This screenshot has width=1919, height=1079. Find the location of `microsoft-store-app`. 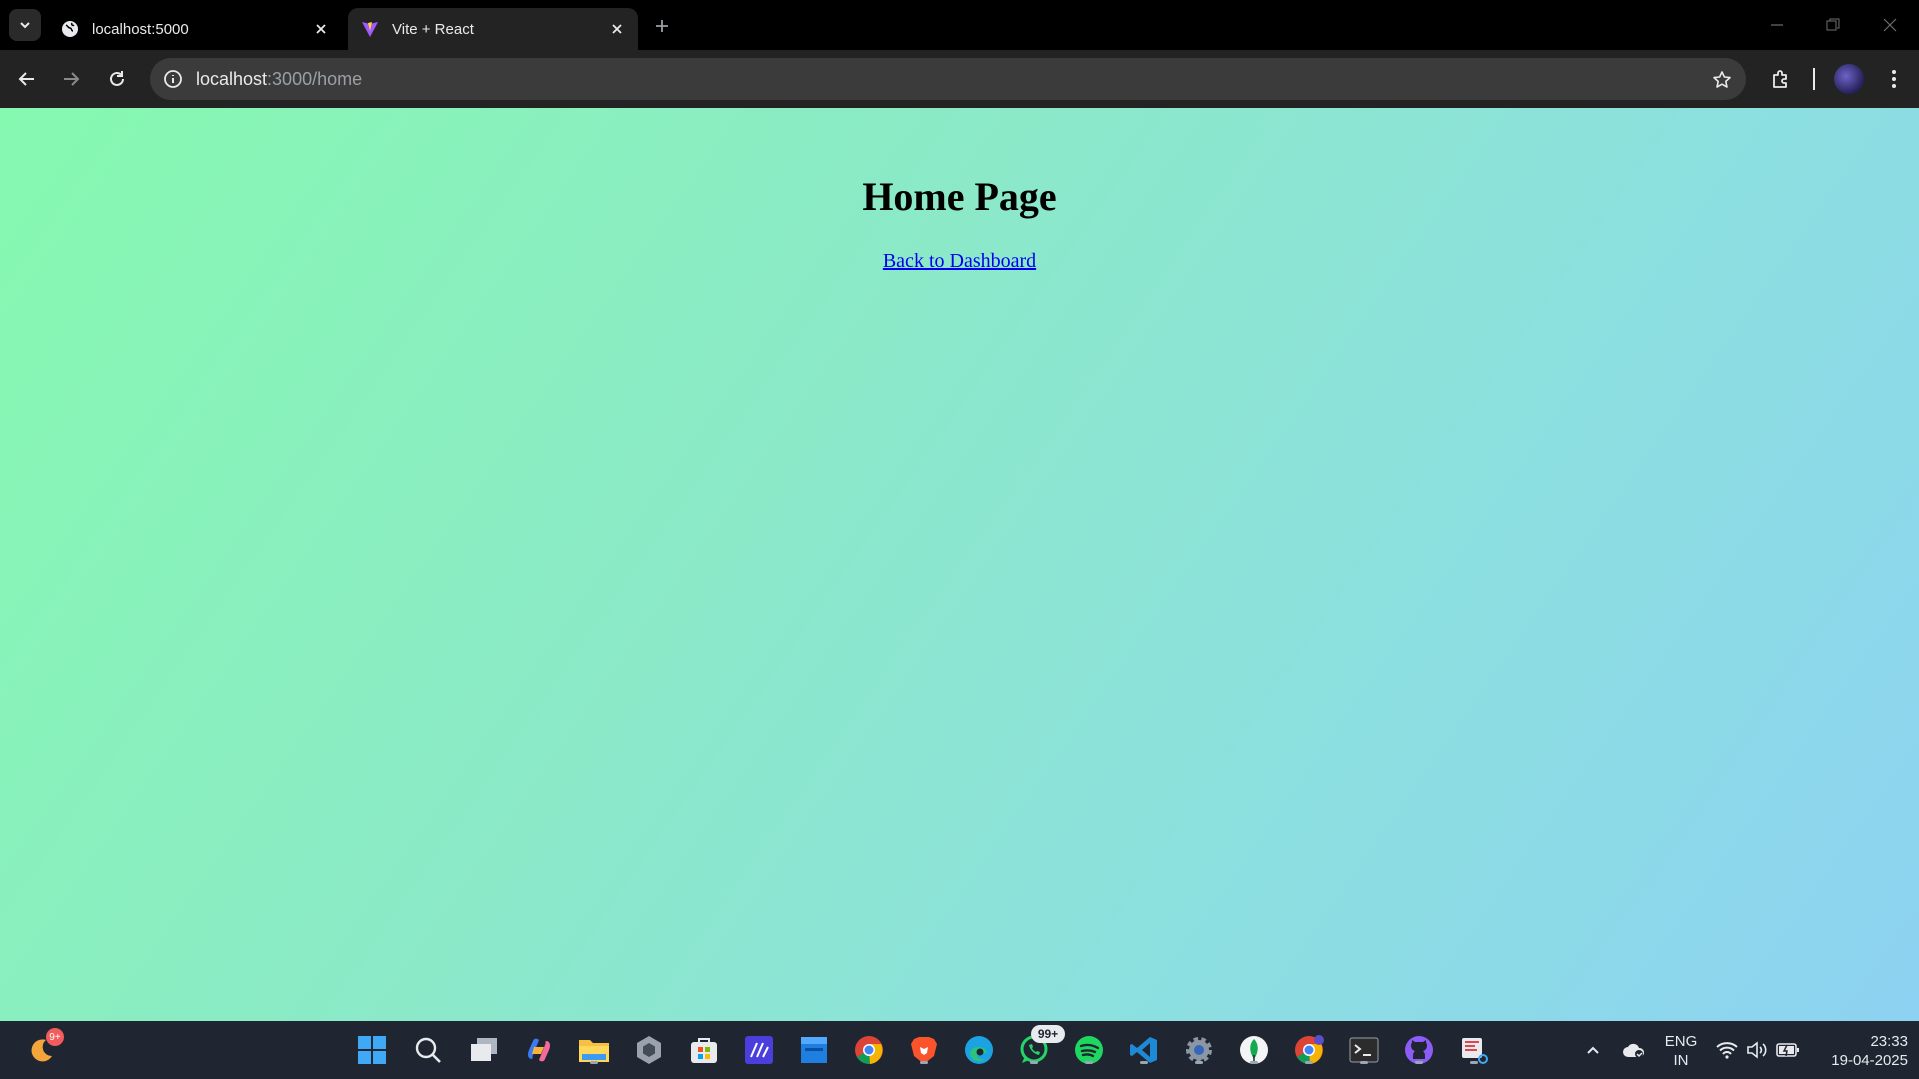

microsoft-store-app is located at coordinates (704, 1050).